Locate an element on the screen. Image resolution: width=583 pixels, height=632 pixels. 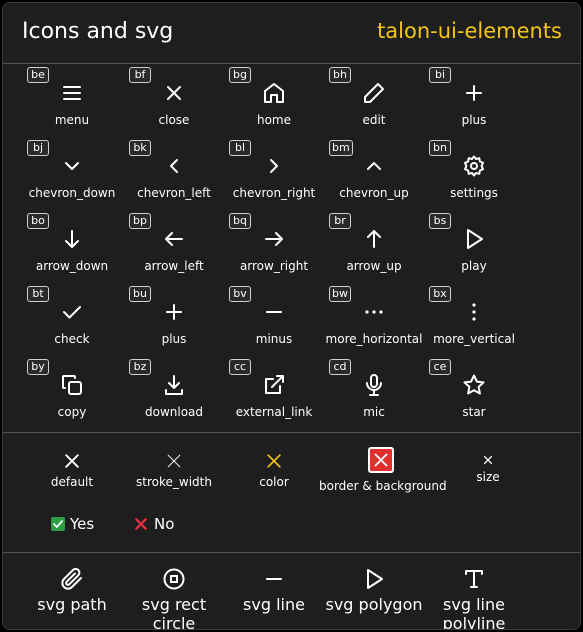
no-label: No is located at coordinates (164, 524).